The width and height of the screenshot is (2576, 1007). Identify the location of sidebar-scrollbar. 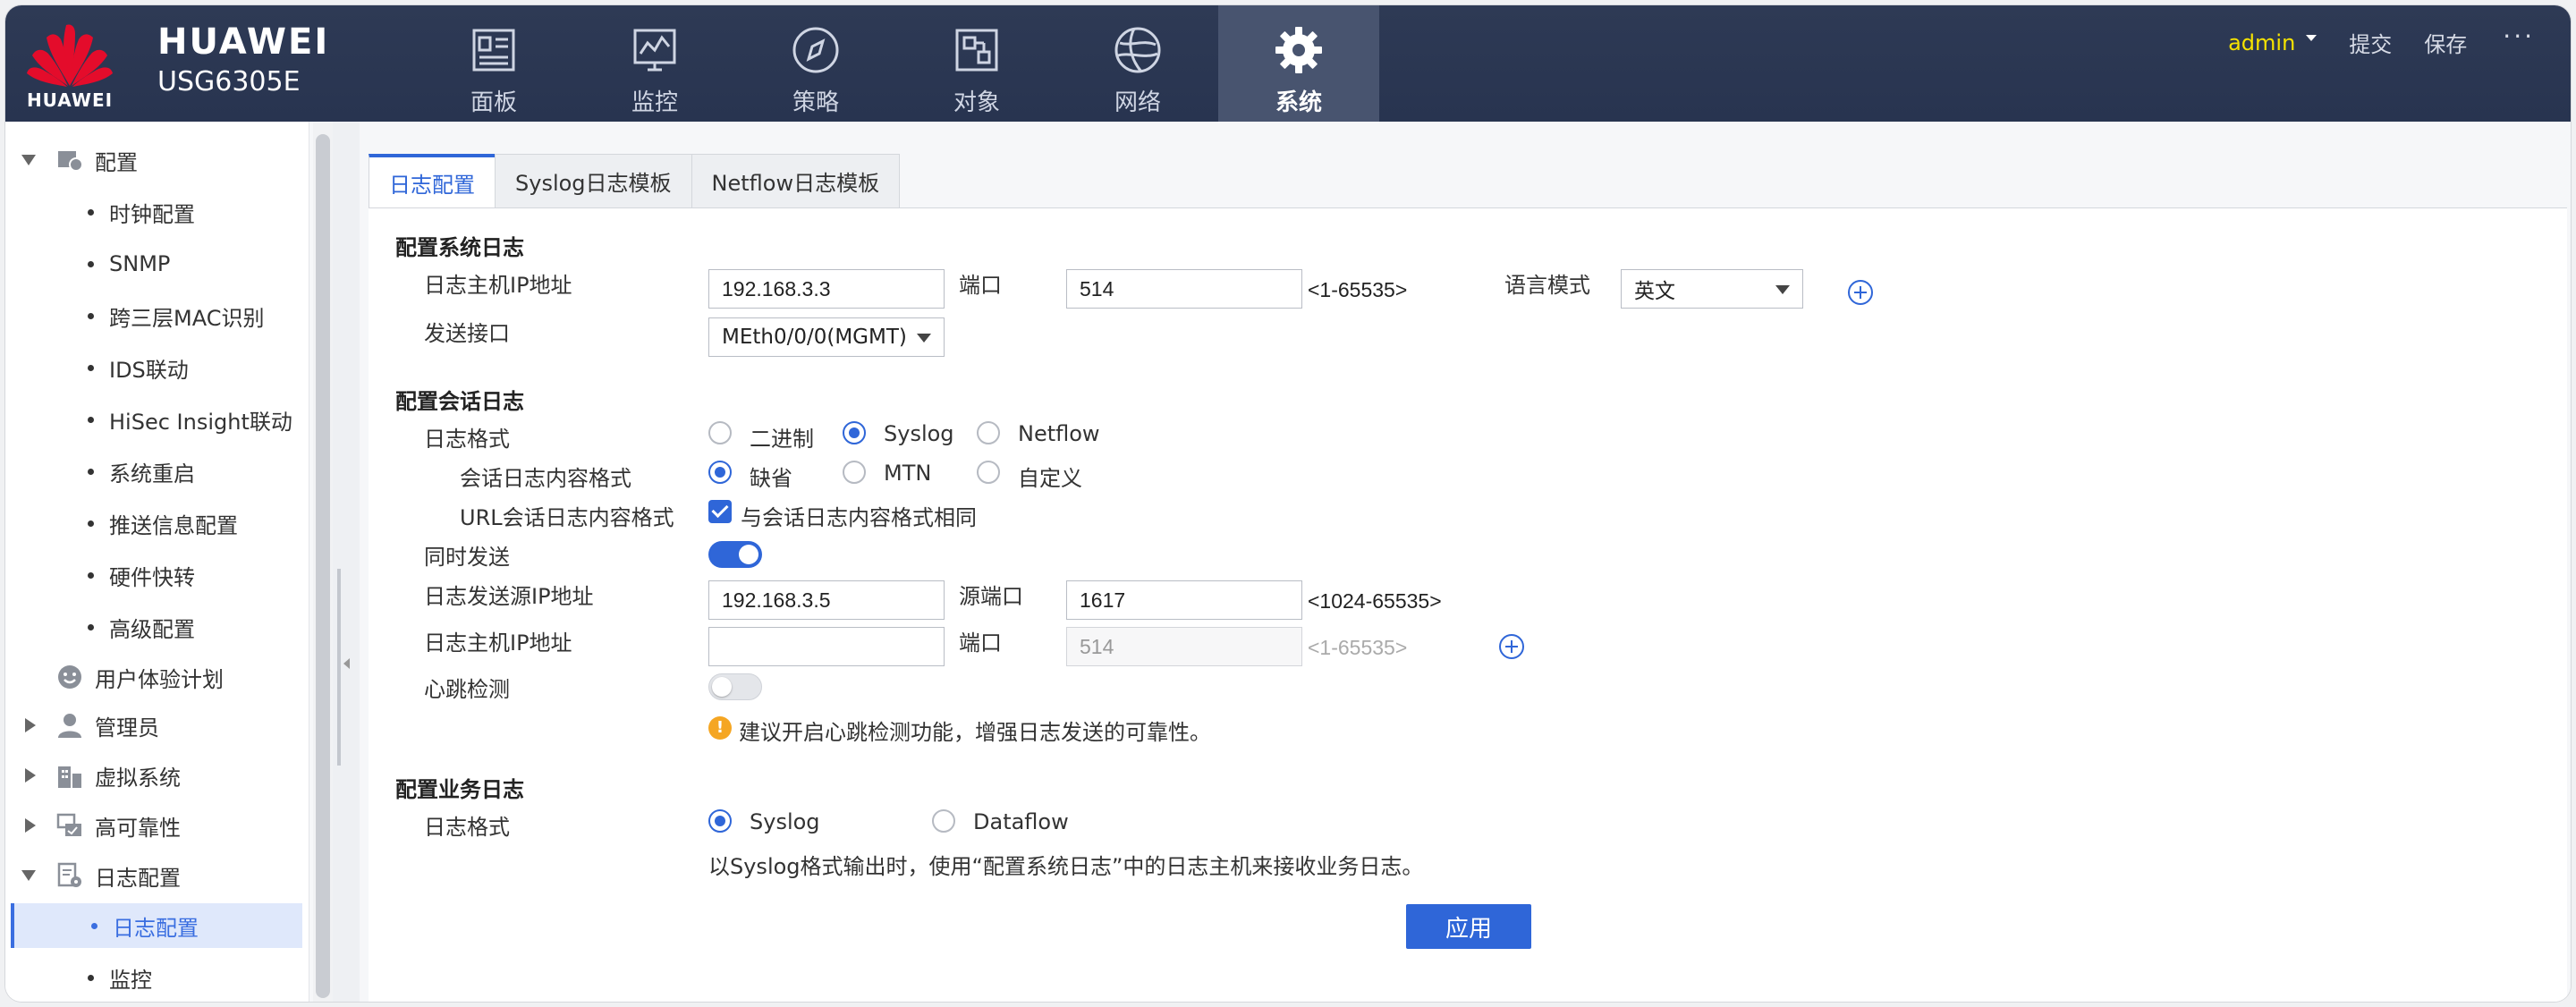
(323, 562).